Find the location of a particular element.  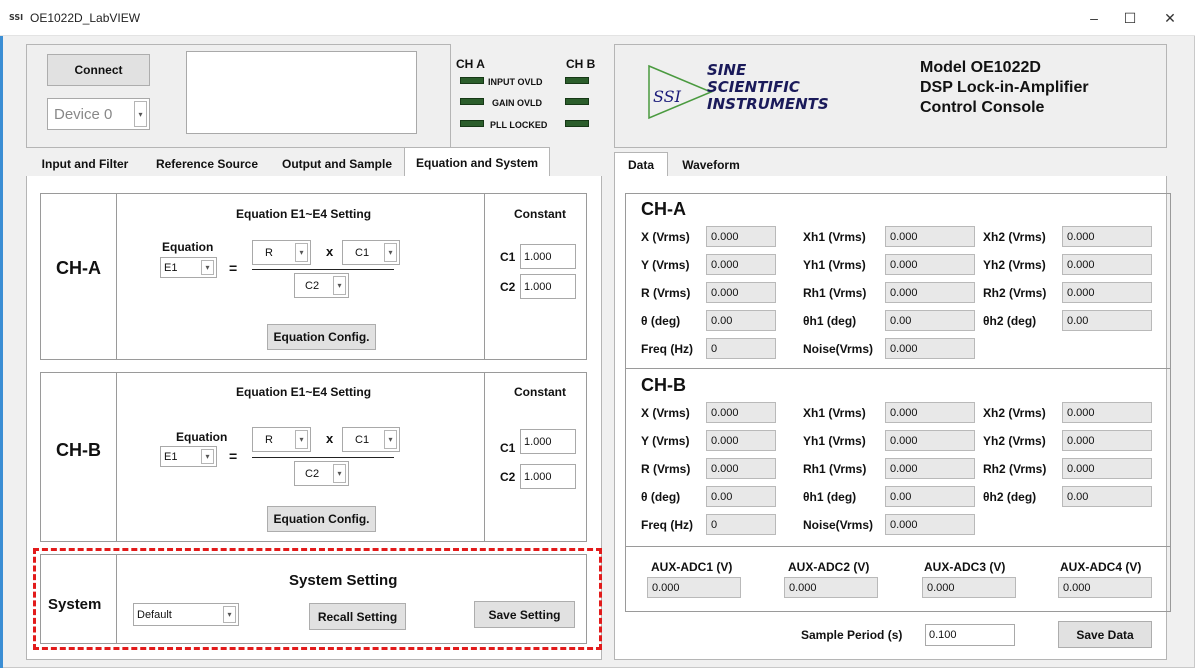

cha-num1-select: R ▾ is located at coordinates (281, 252).